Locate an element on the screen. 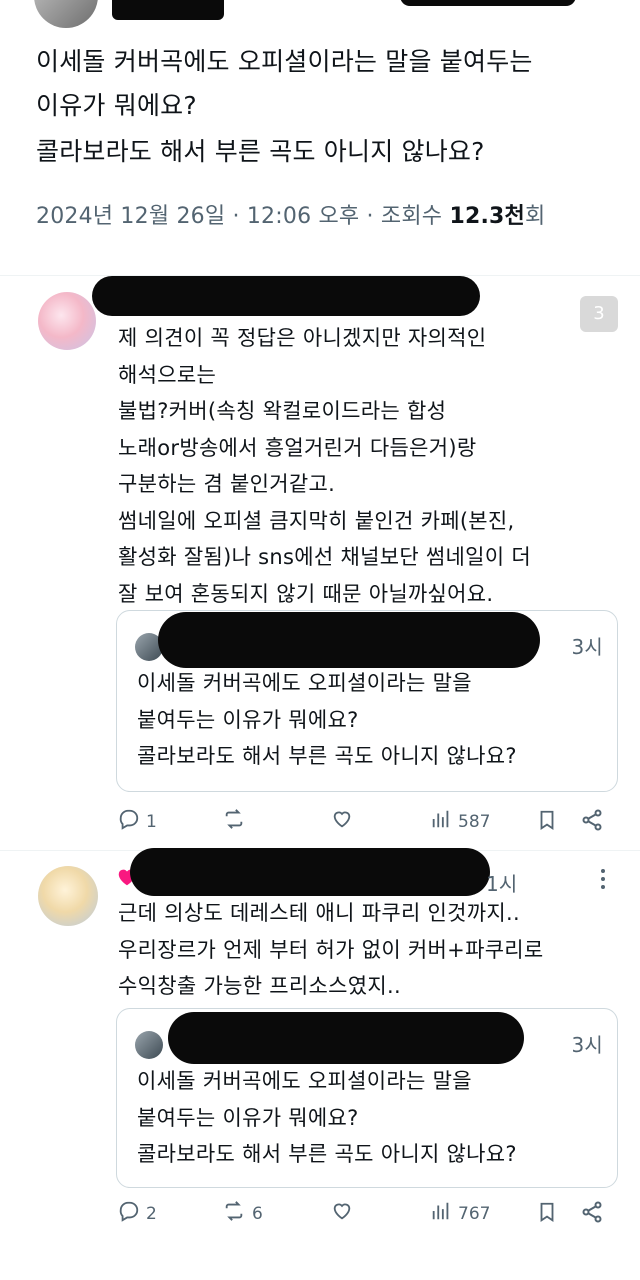 Image resolution: width=640 pixels, height=1280 pixels. views-button: 767 is located at coordinates (460, 1213).